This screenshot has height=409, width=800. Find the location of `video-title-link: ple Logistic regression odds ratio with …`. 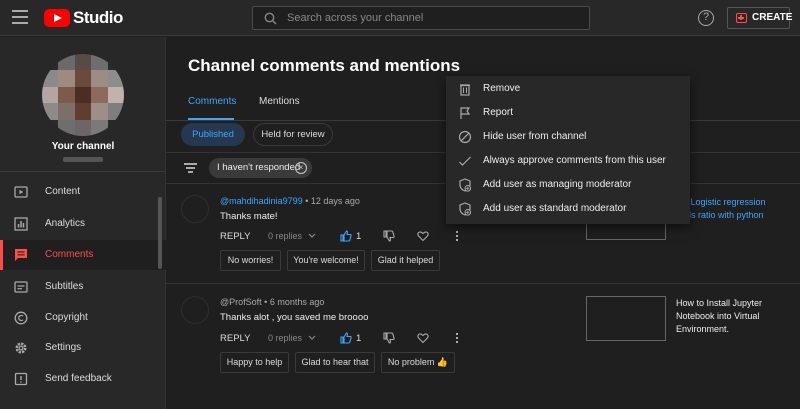

video-title-link: ple Logistic regression odds ratio with … is located at coordinates (731, 209).